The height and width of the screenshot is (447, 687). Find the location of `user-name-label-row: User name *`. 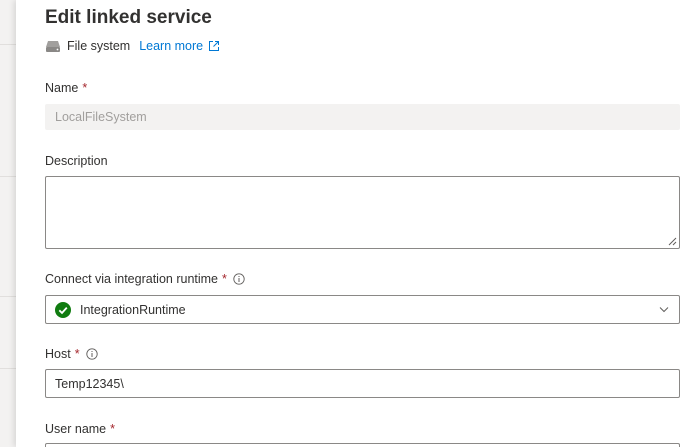

user-name-label-row: User name * is located at coordinates (80, 429).